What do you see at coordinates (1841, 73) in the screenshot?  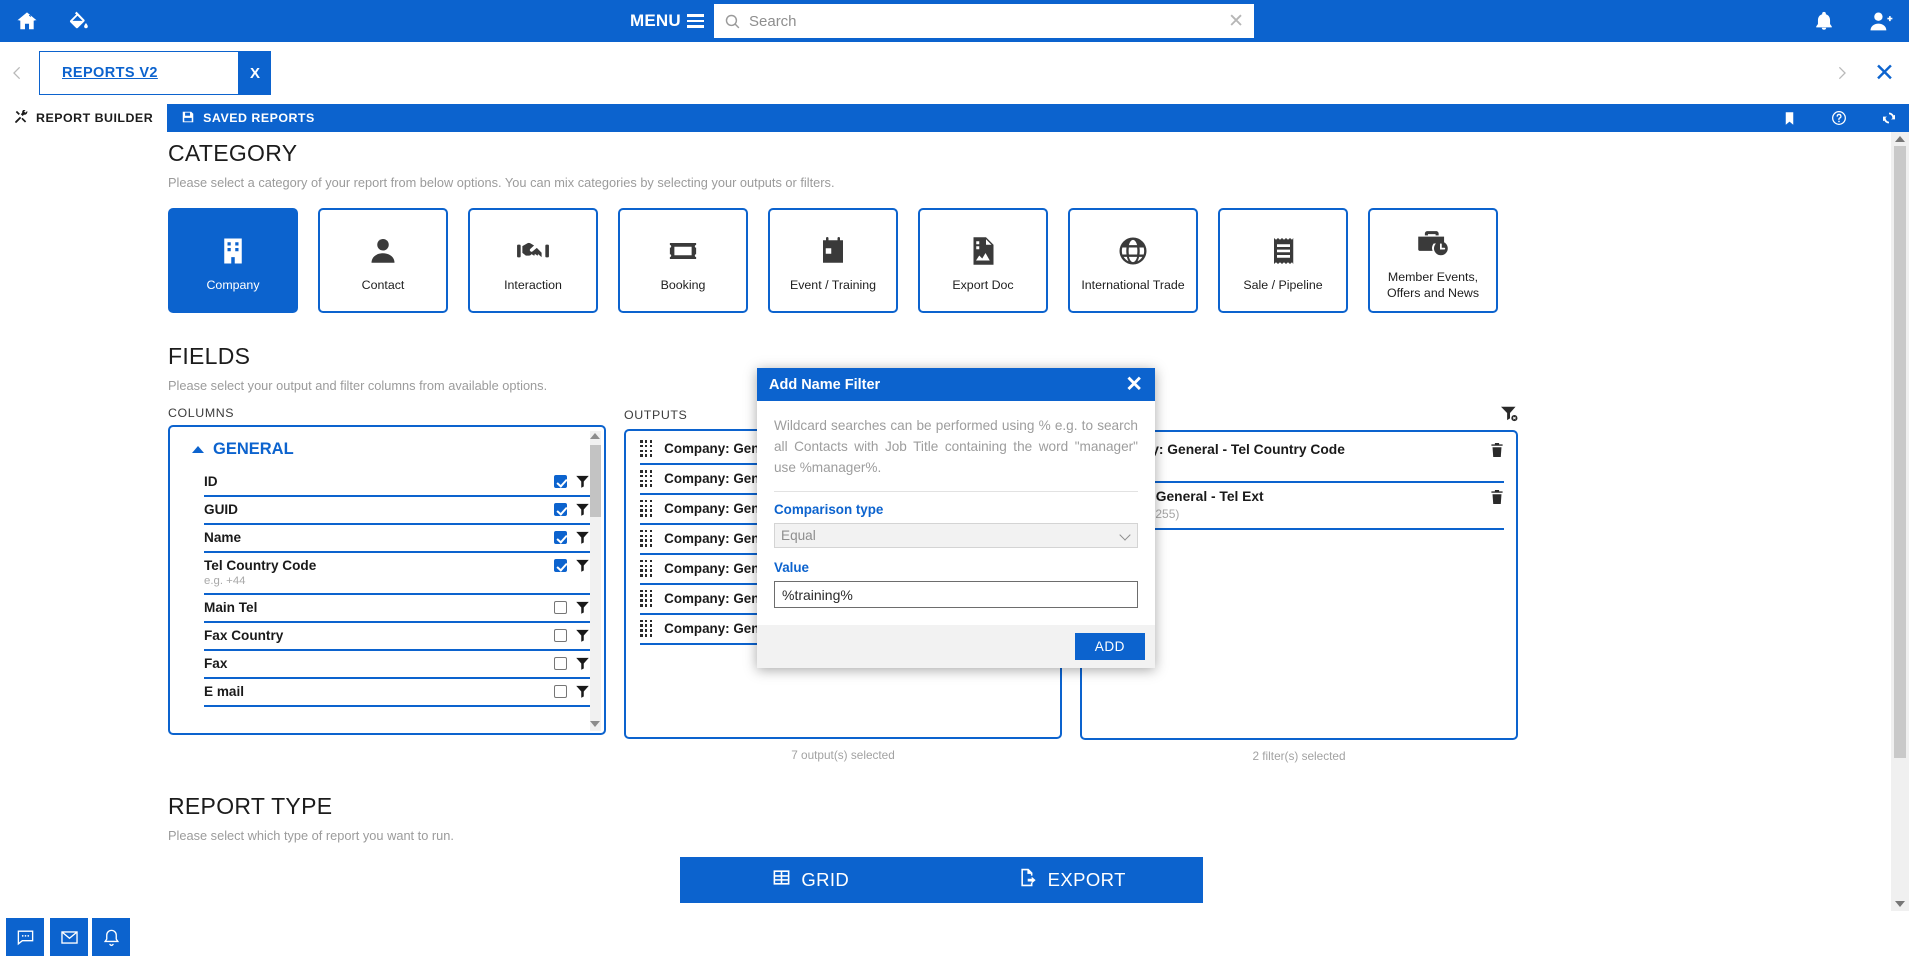 I see `chevron-right-icon` at bounding box center [1841, 73].